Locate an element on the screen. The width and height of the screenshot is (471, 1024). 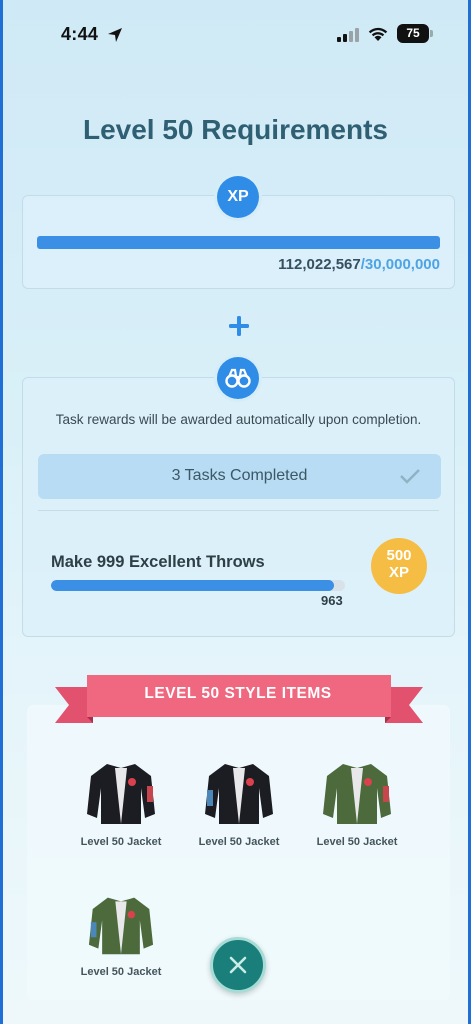
task-name: Make 999 Excellent Throws is located at coordinates (158, 562).